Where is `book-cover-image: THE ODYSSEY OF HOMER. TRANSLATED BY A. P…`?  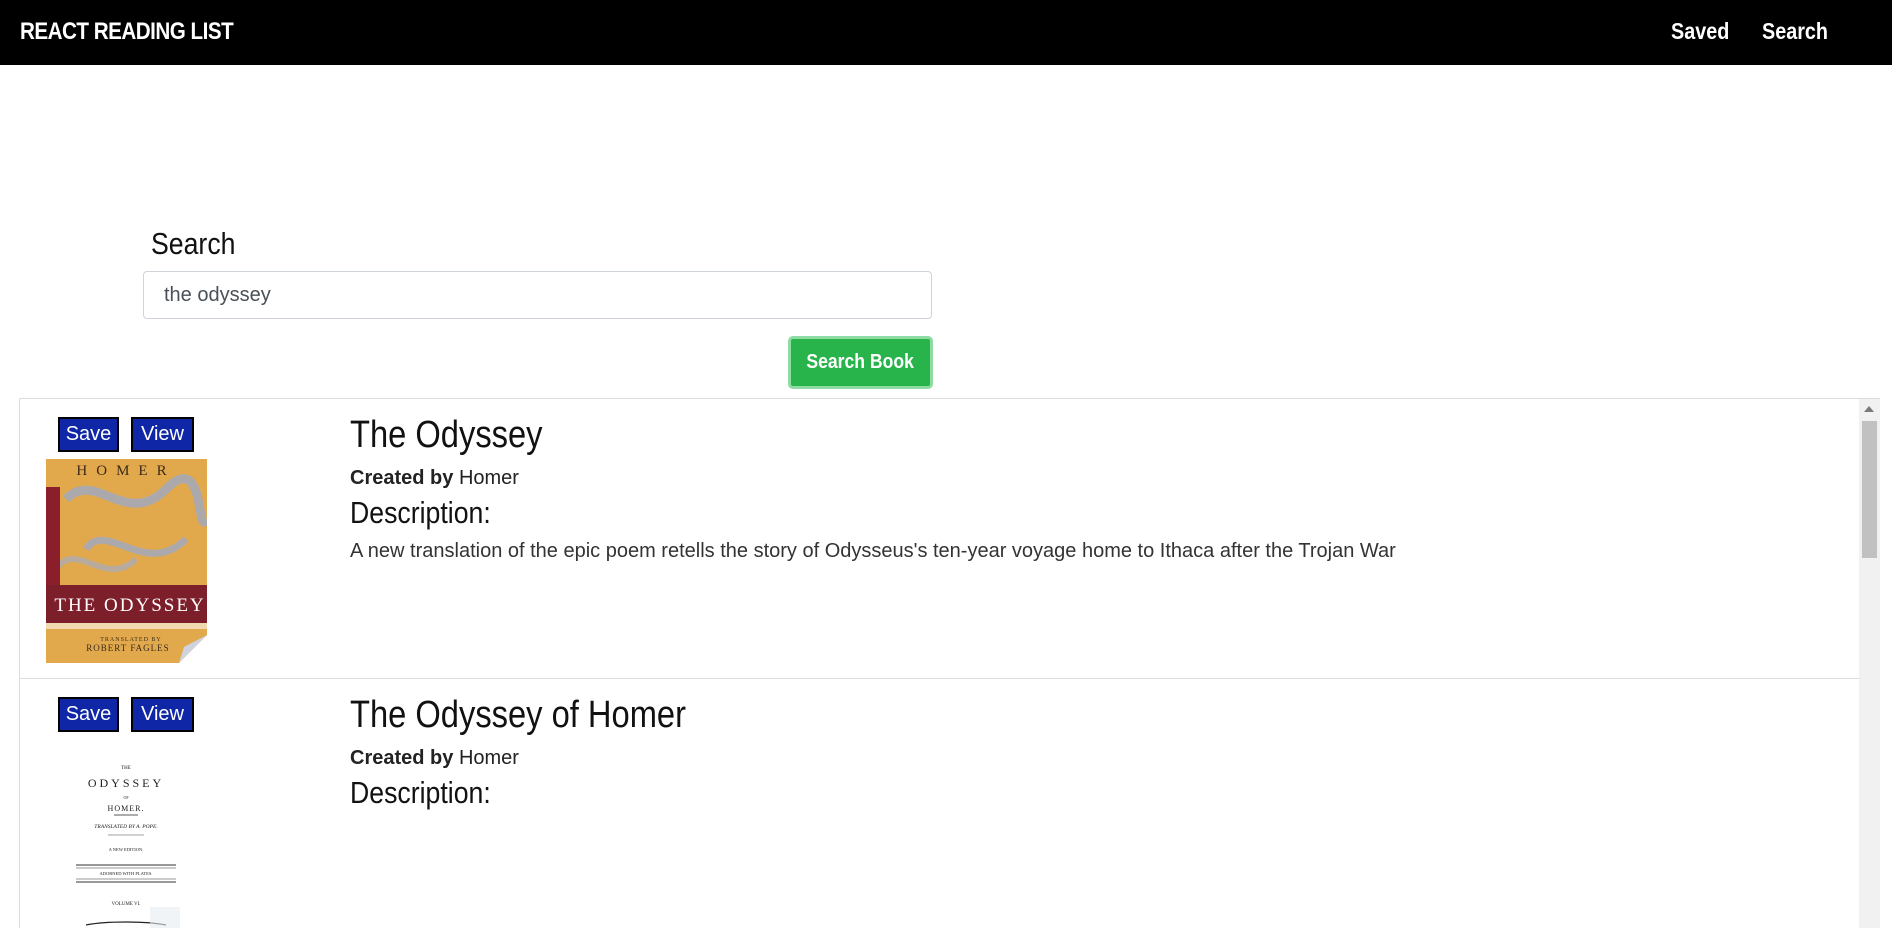 book-cover-image: THE ODYSSEY OF HOMER. TRANSLATED BY A. P… is located at coordinates (126, 833).